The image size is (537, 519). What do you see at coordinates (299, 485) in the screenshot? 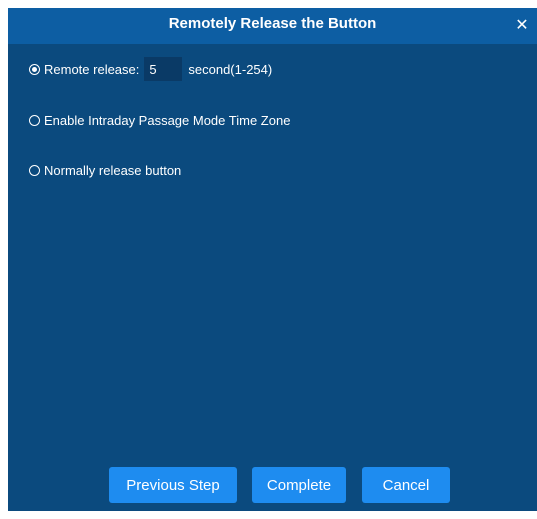
I see `complete-button: Complete` at bounding box center [299, 485].